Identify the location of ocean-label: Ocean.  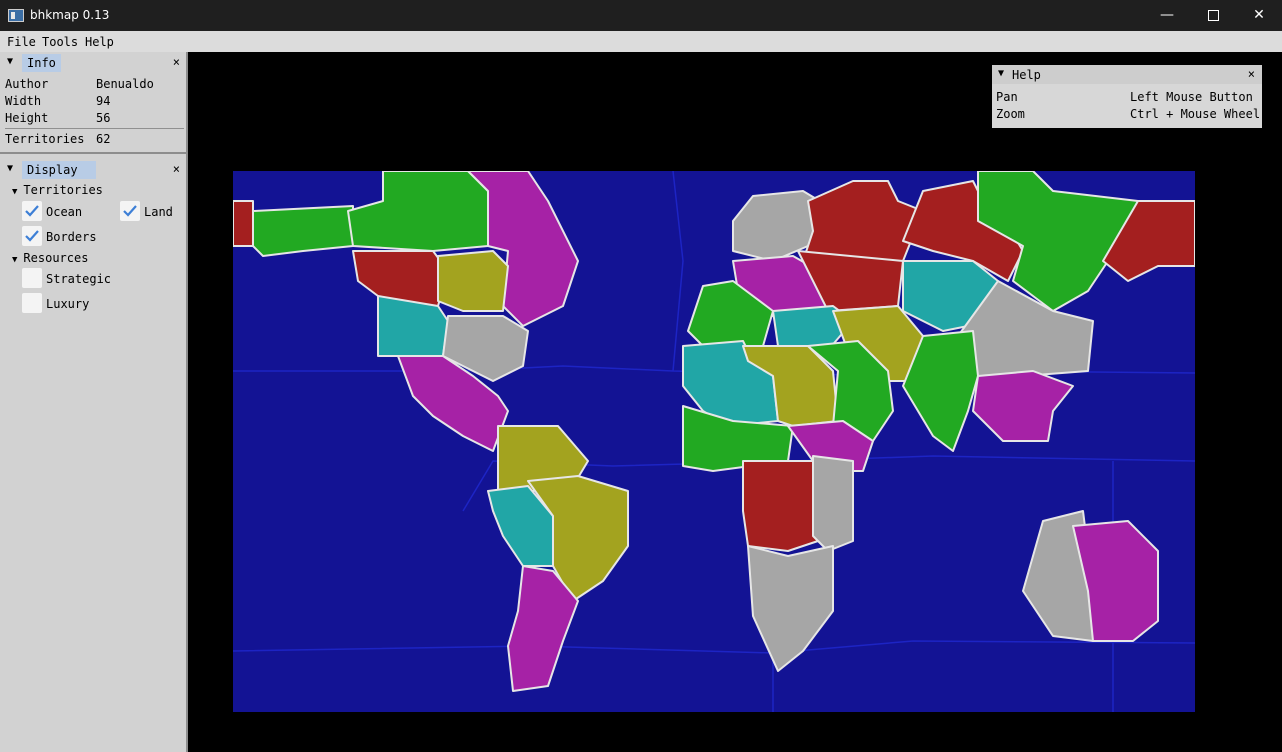
(64, 212).